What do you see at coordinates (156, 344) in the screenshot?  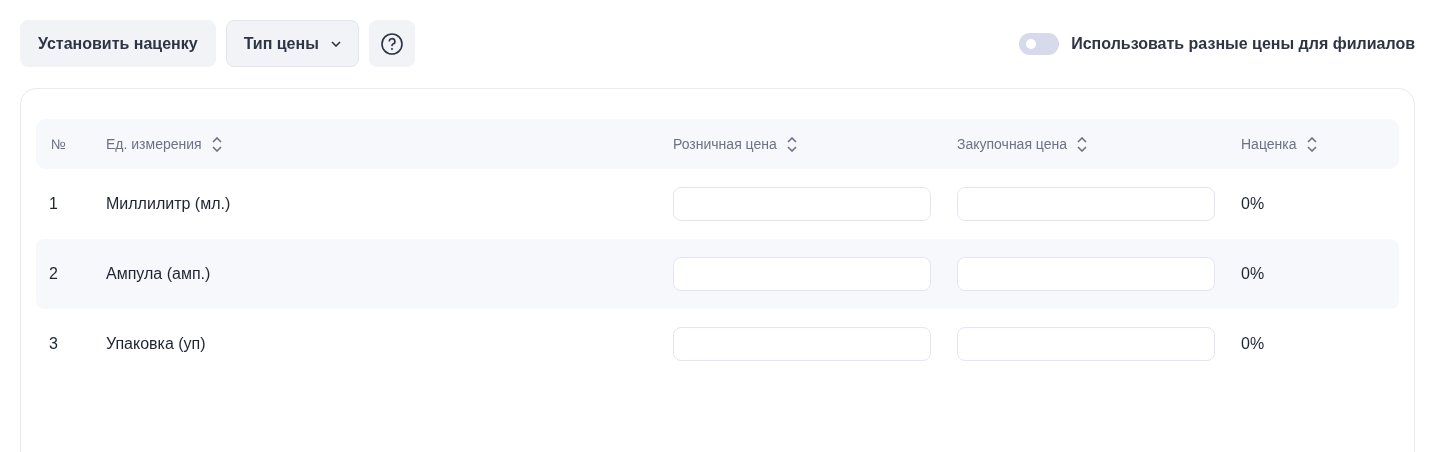 I see `unit-cell-text: Упаковка (уп)` at bounding box center [156, 344].